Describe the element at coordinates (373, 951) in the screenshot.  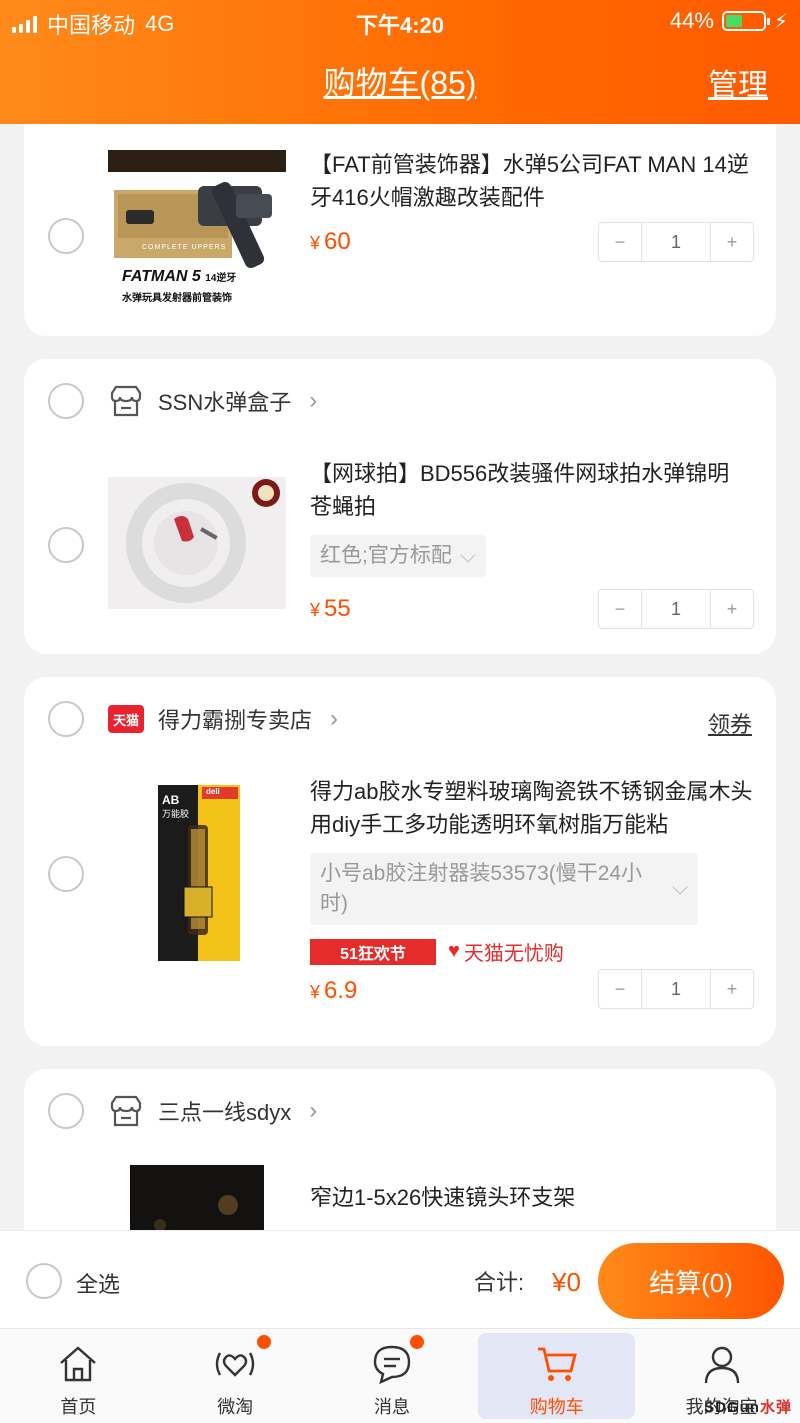
I see `promo-festival-badge: 51狂欢节` at that location.